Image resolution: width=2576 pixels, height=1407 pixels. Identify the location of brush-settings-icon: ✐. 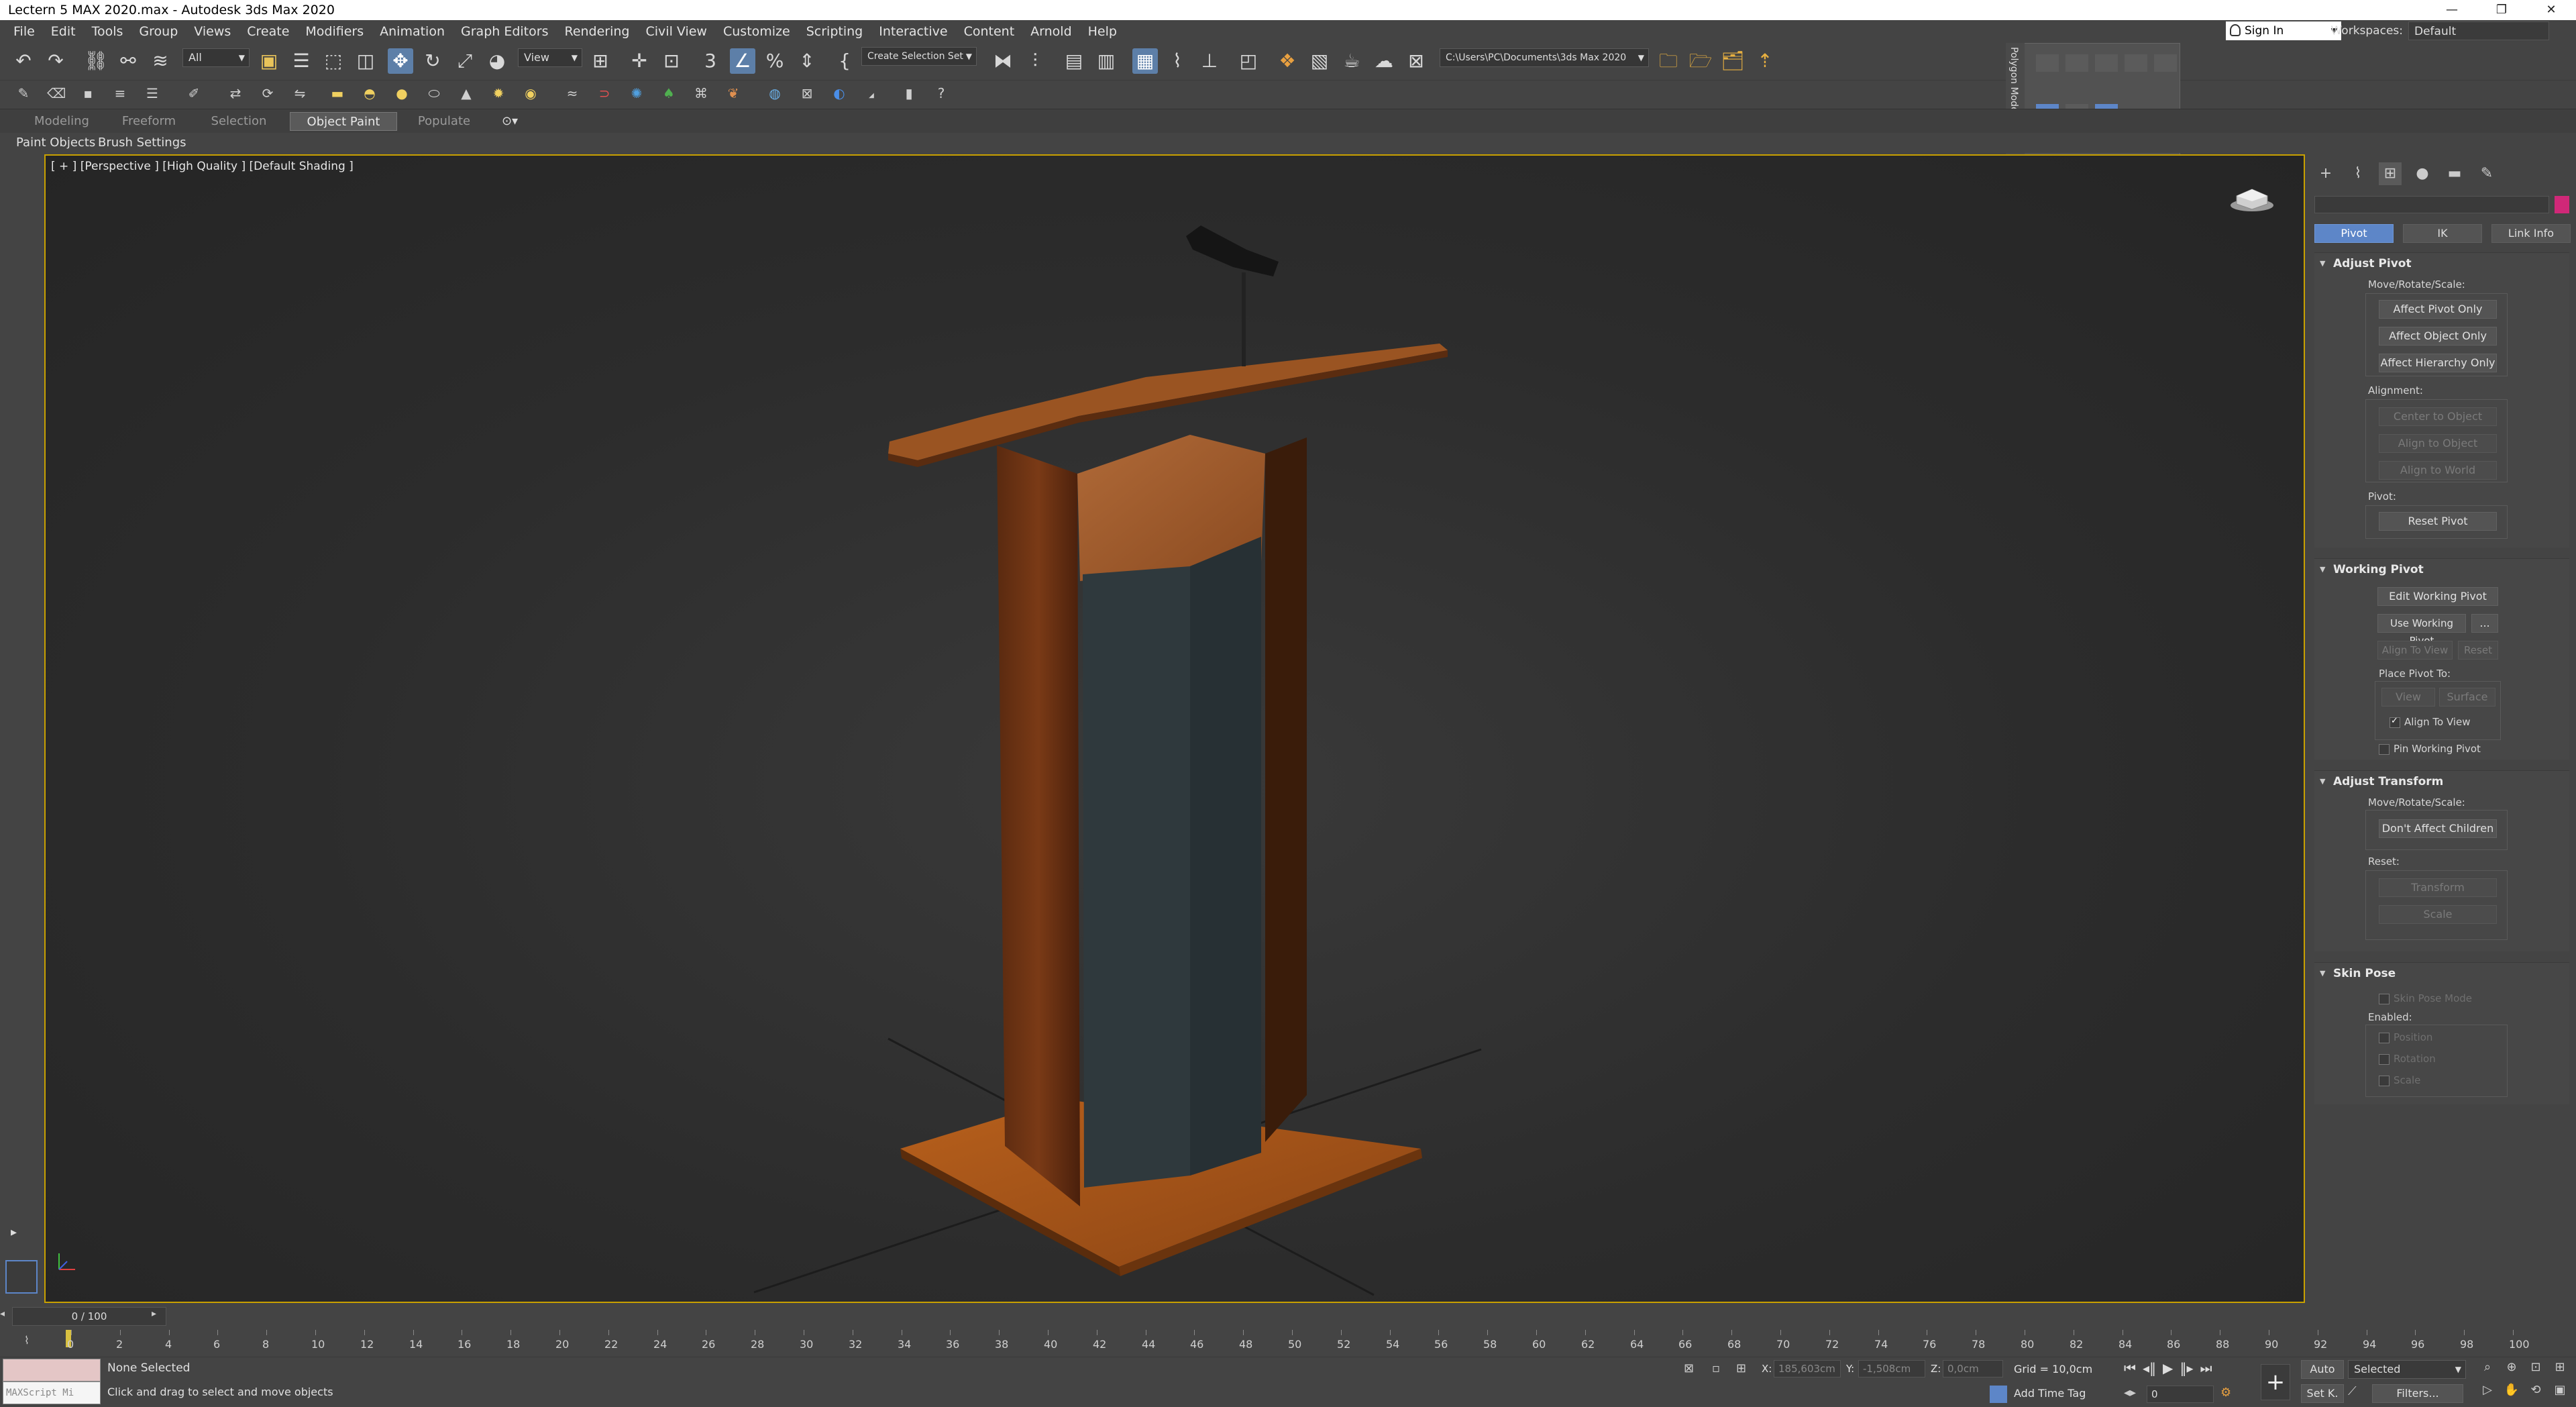
(194, 93).